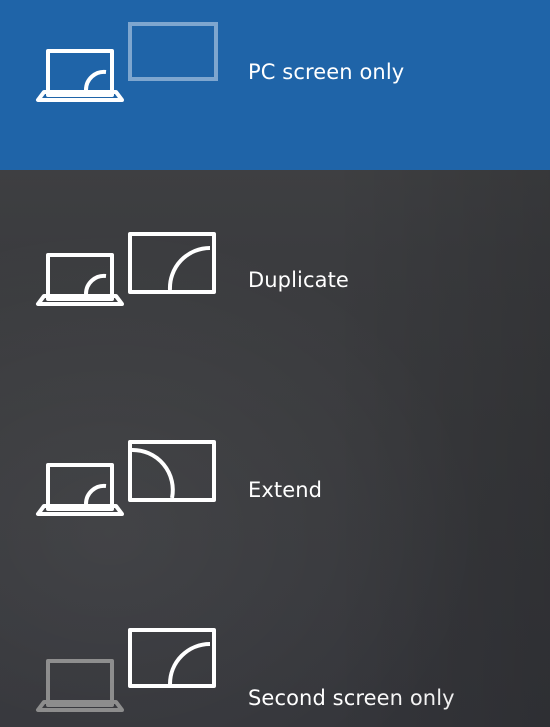  I want to click on duplicate-icon, so click(130, 267).